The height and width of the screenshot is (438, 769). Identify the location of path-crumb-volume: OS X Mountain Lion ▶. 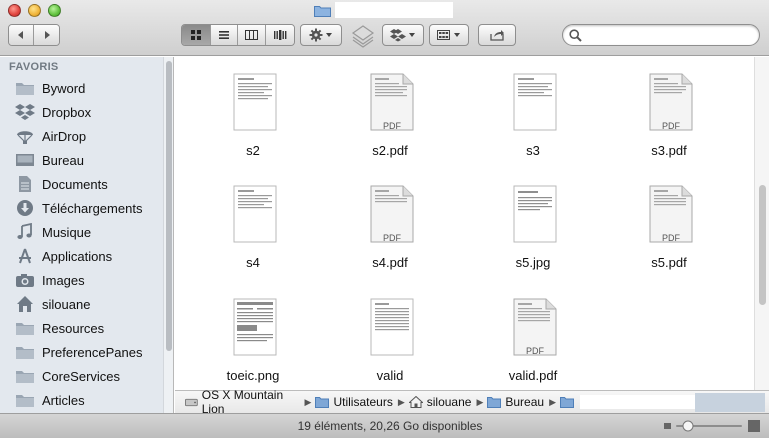
(248, 402).